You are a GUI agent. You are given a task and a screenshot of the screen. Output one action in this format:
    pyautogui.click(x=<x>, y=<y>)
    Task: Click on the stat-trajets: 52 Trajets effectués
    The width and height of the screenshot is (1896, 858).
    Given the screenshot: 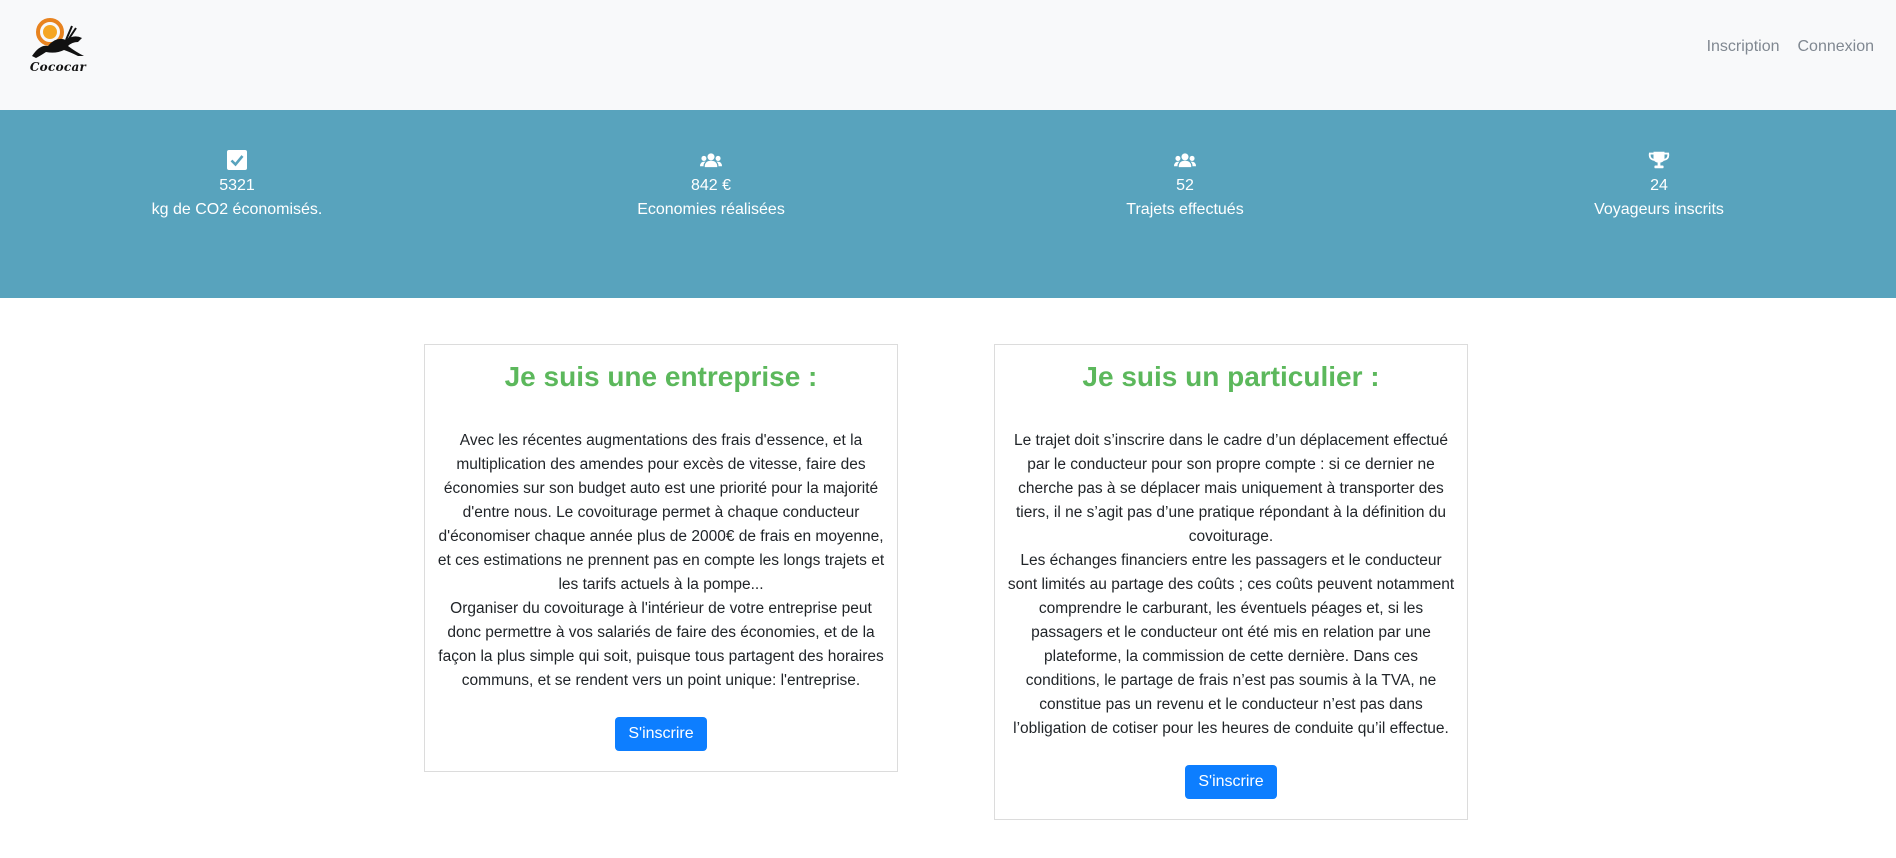 What is the action you would take?
    pyautogui.click(x=1185, y=204)
    